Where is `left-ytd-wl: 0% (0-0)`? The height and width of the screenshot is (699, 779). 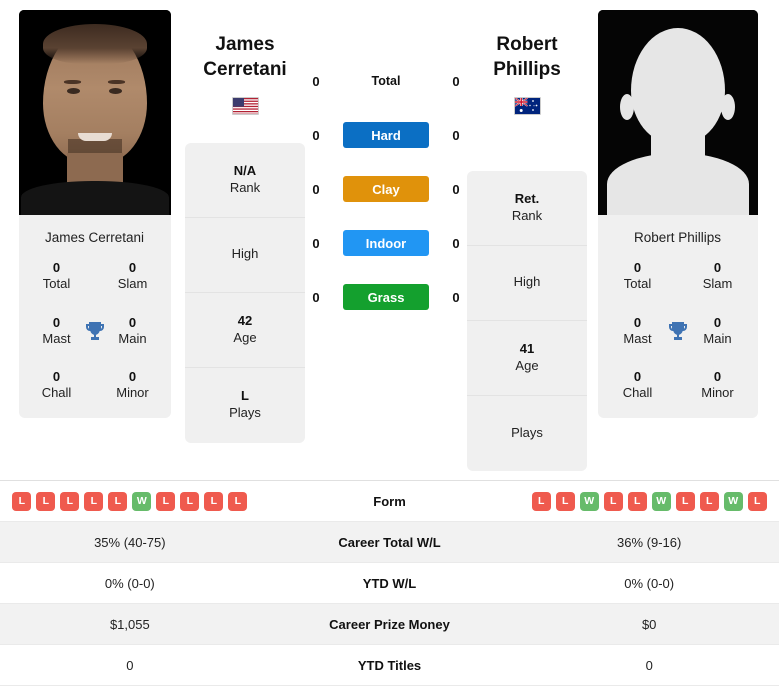 left-ytd-wl: 0% (0-0) is located at coordinates (129, 583).